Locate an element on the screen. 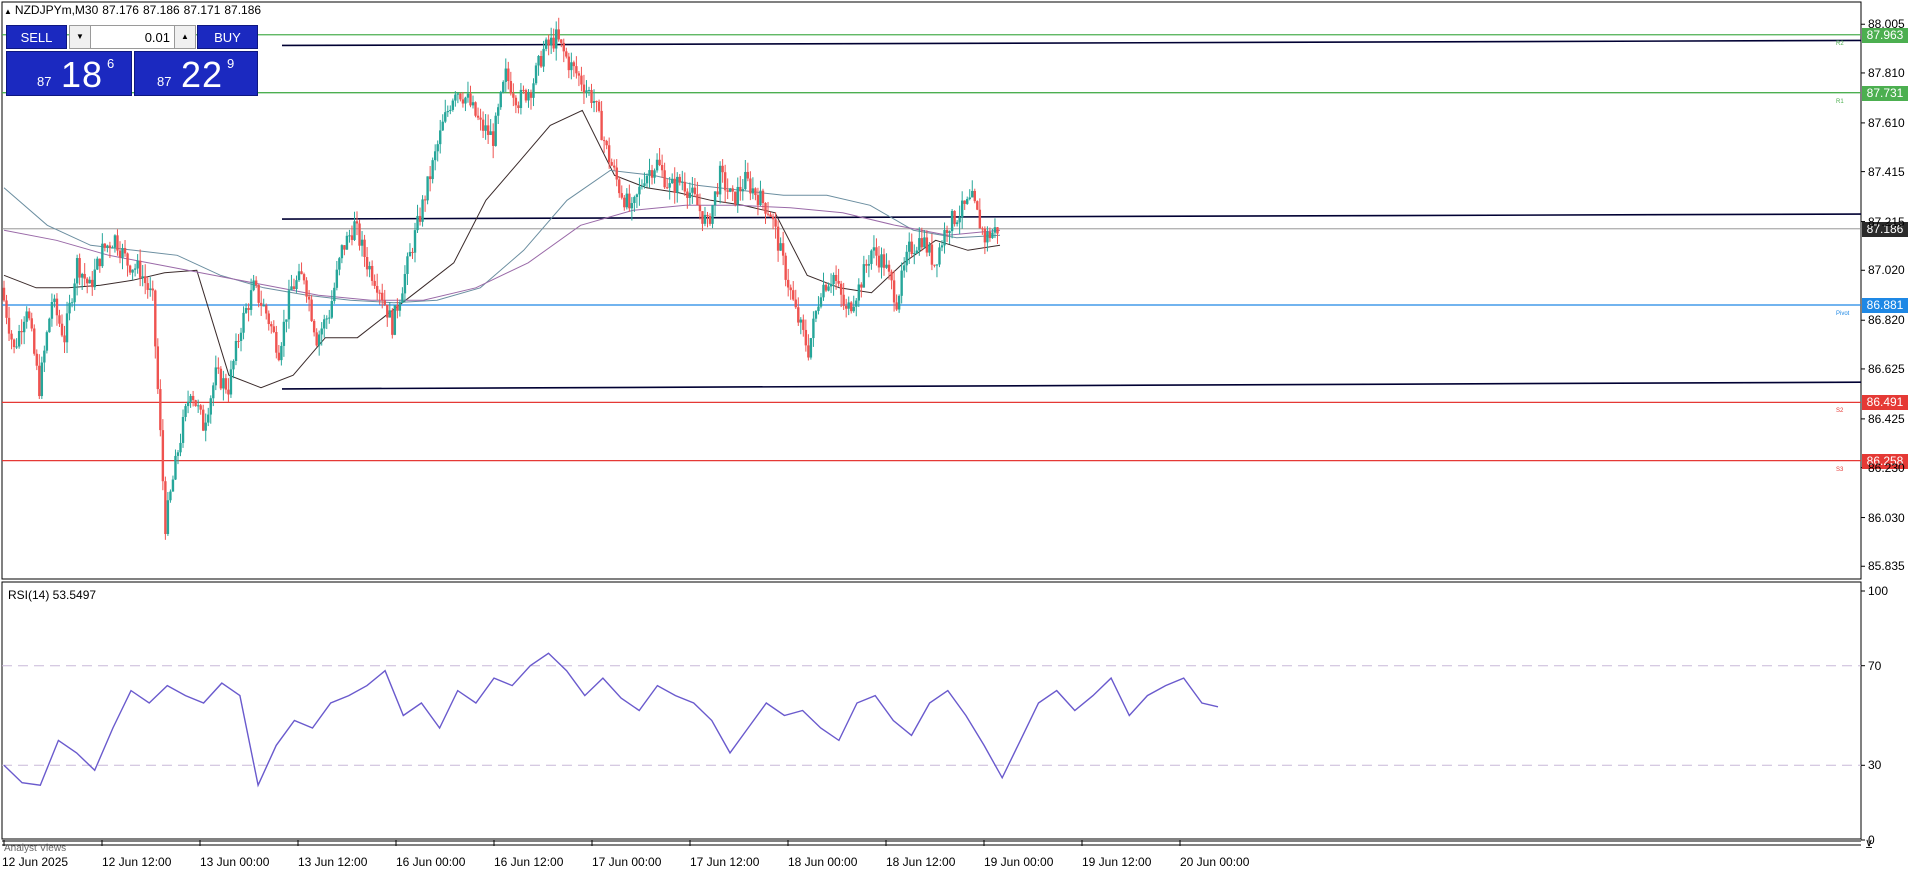  sell-quote: 87 18 6 is located at coordinates (69, 73).